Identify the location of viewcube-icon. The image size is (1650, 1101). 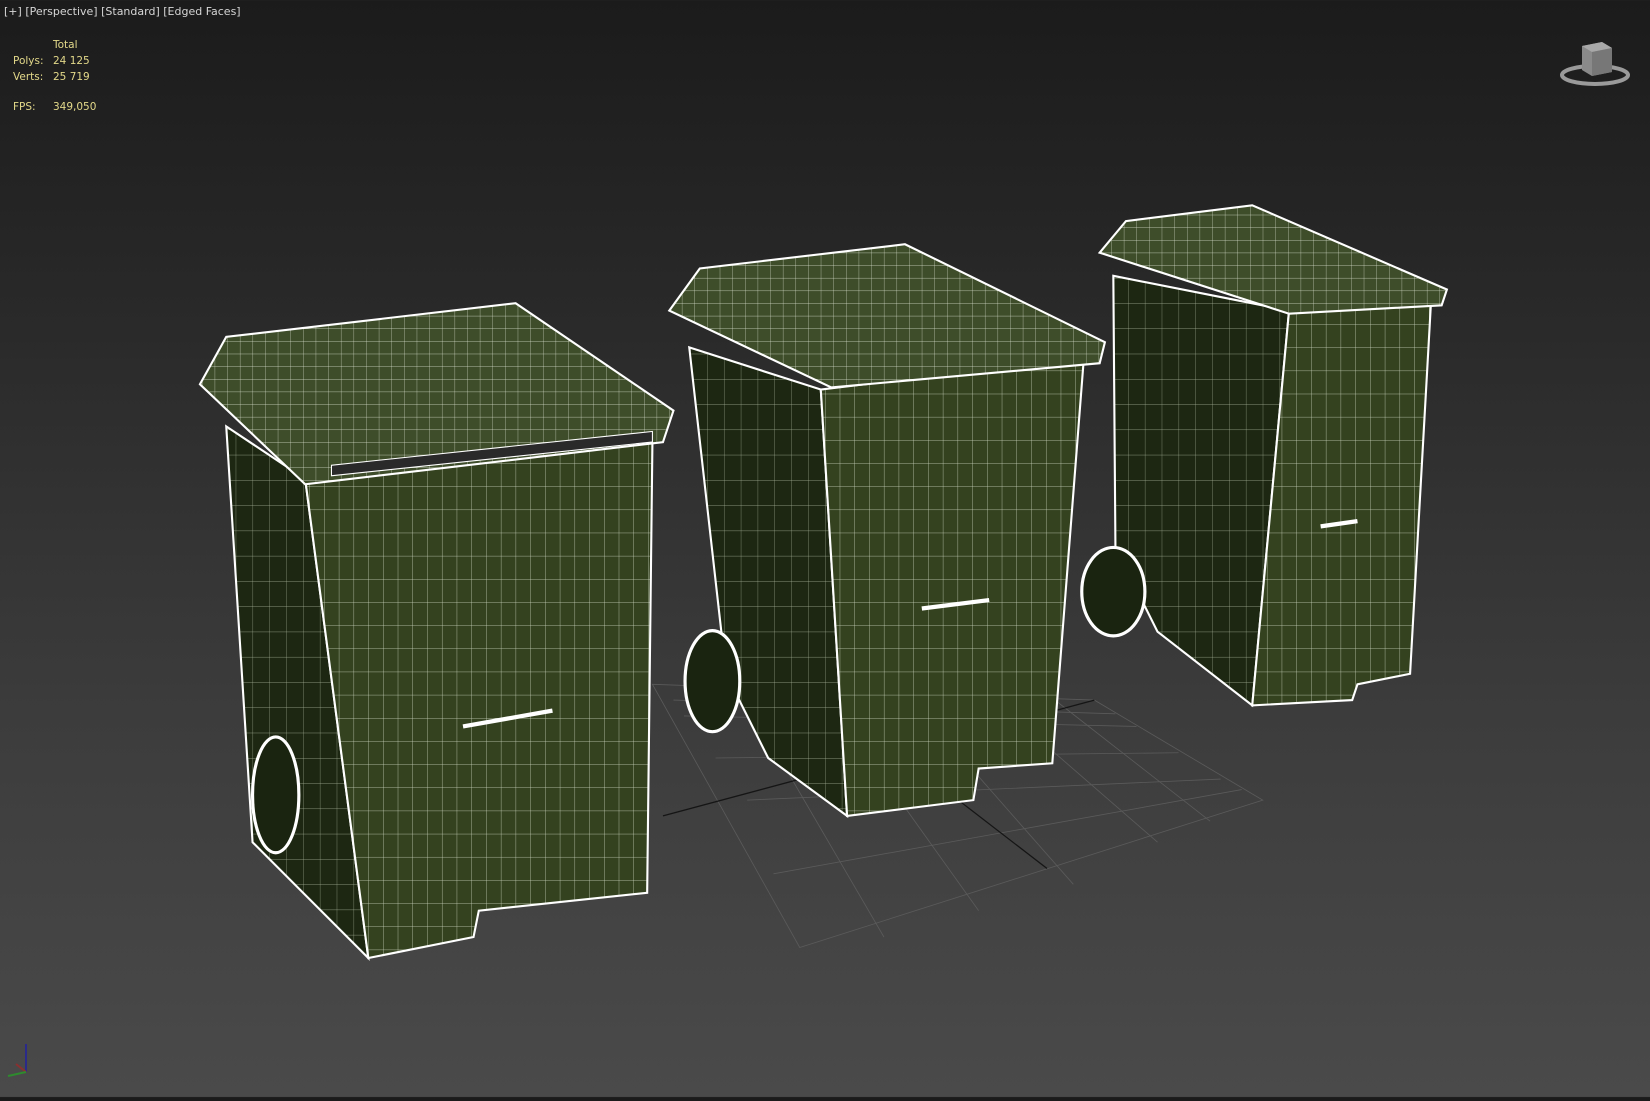
(1595, 61).